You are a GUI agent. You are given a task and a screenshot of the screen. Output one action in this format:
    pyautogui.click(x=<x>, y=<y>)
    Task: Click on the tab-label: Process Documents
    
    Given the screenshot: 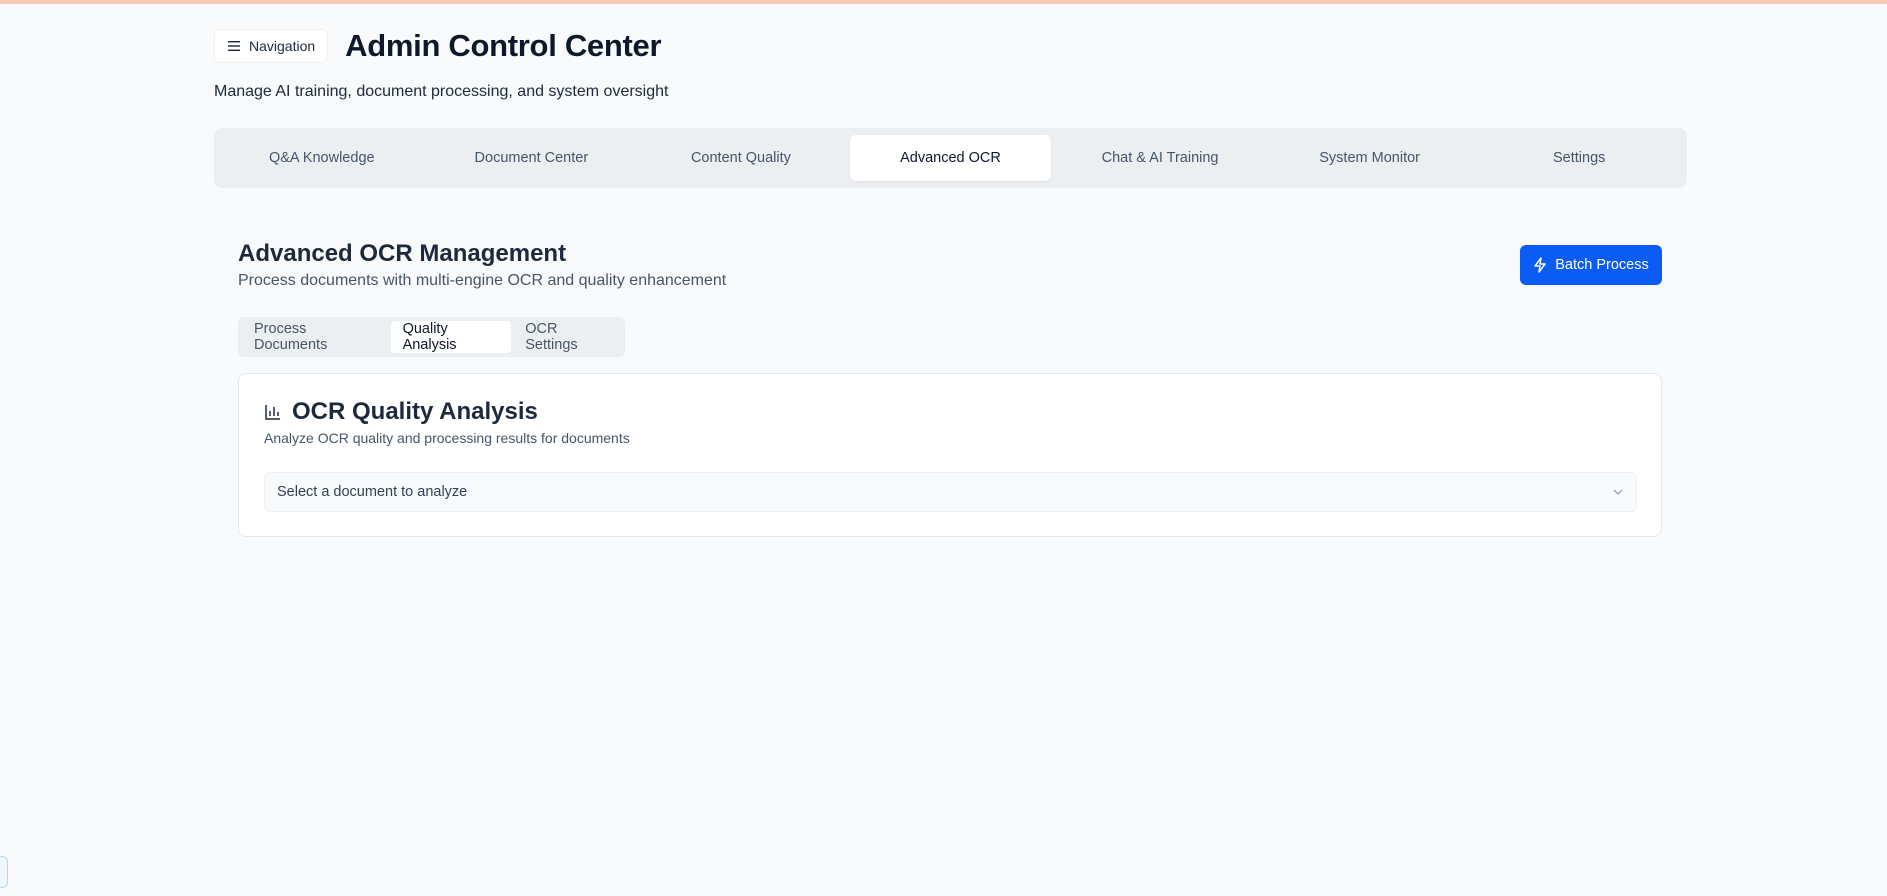 What is the action you would take?
    pyautogui.click(x=291, y=337)
    